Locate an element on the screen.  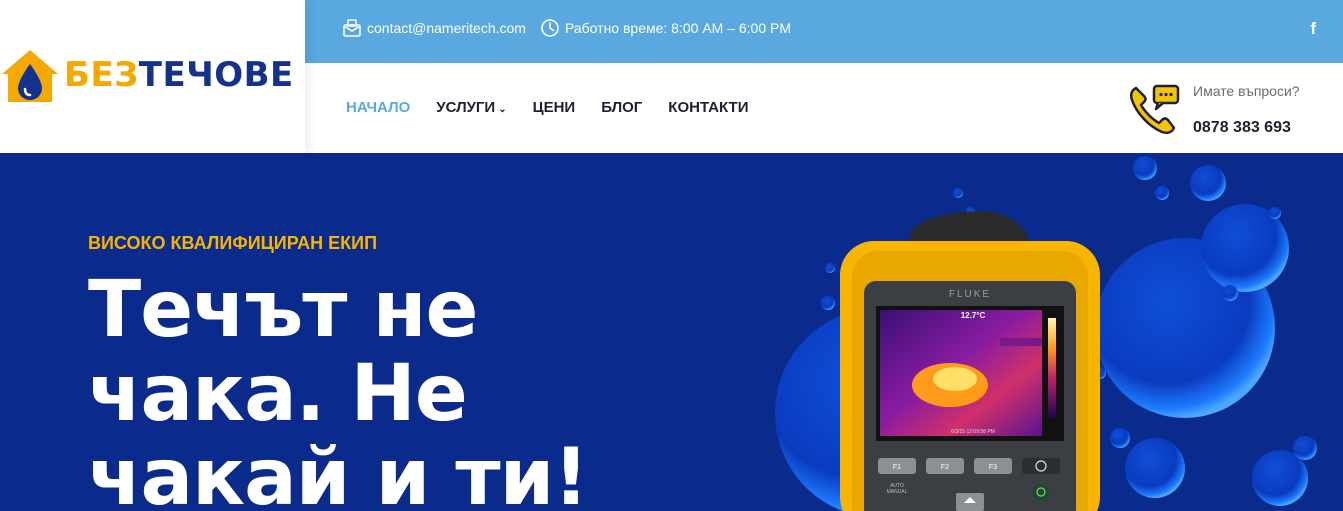
nav-item-services: УСЛУГИ ⌄ is located at coordinates (471, 107).